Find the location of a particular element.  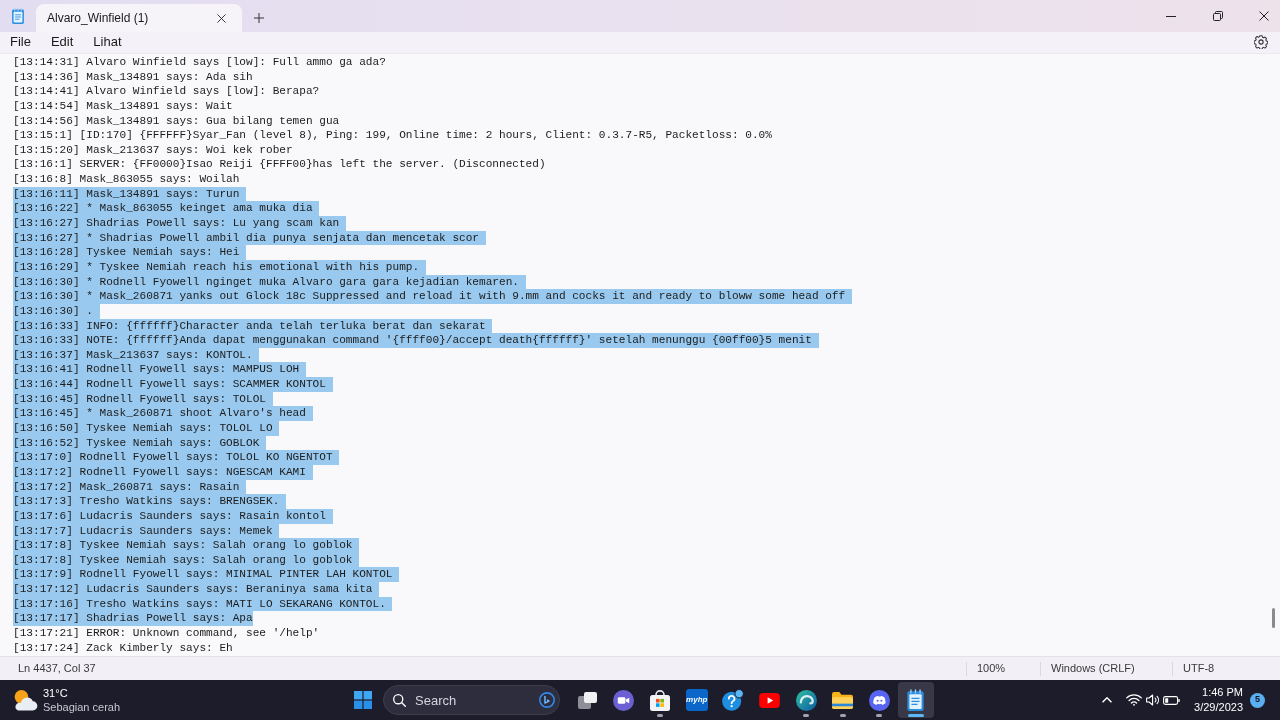

menu-item: File is located at coordinates (20, 42).